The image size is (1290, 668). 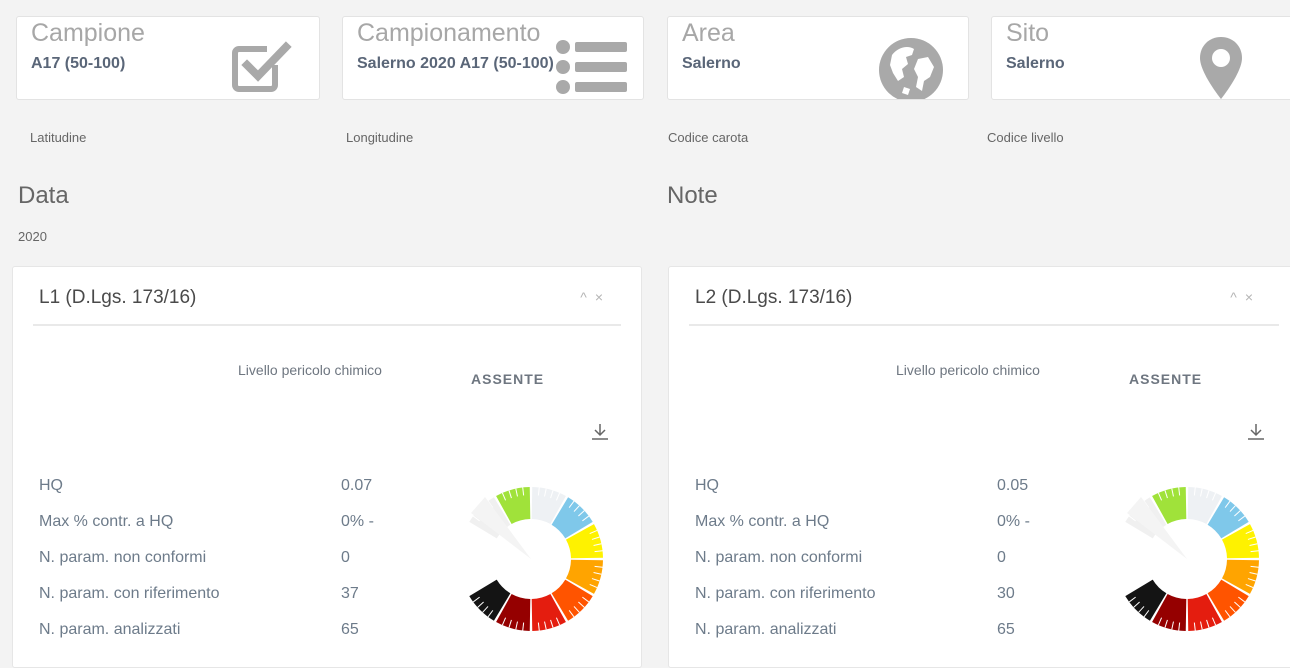 What do you see at coordinates (43, 195) in the screenshot?
I see `data-label: Data` at bounding box center [43, 195].